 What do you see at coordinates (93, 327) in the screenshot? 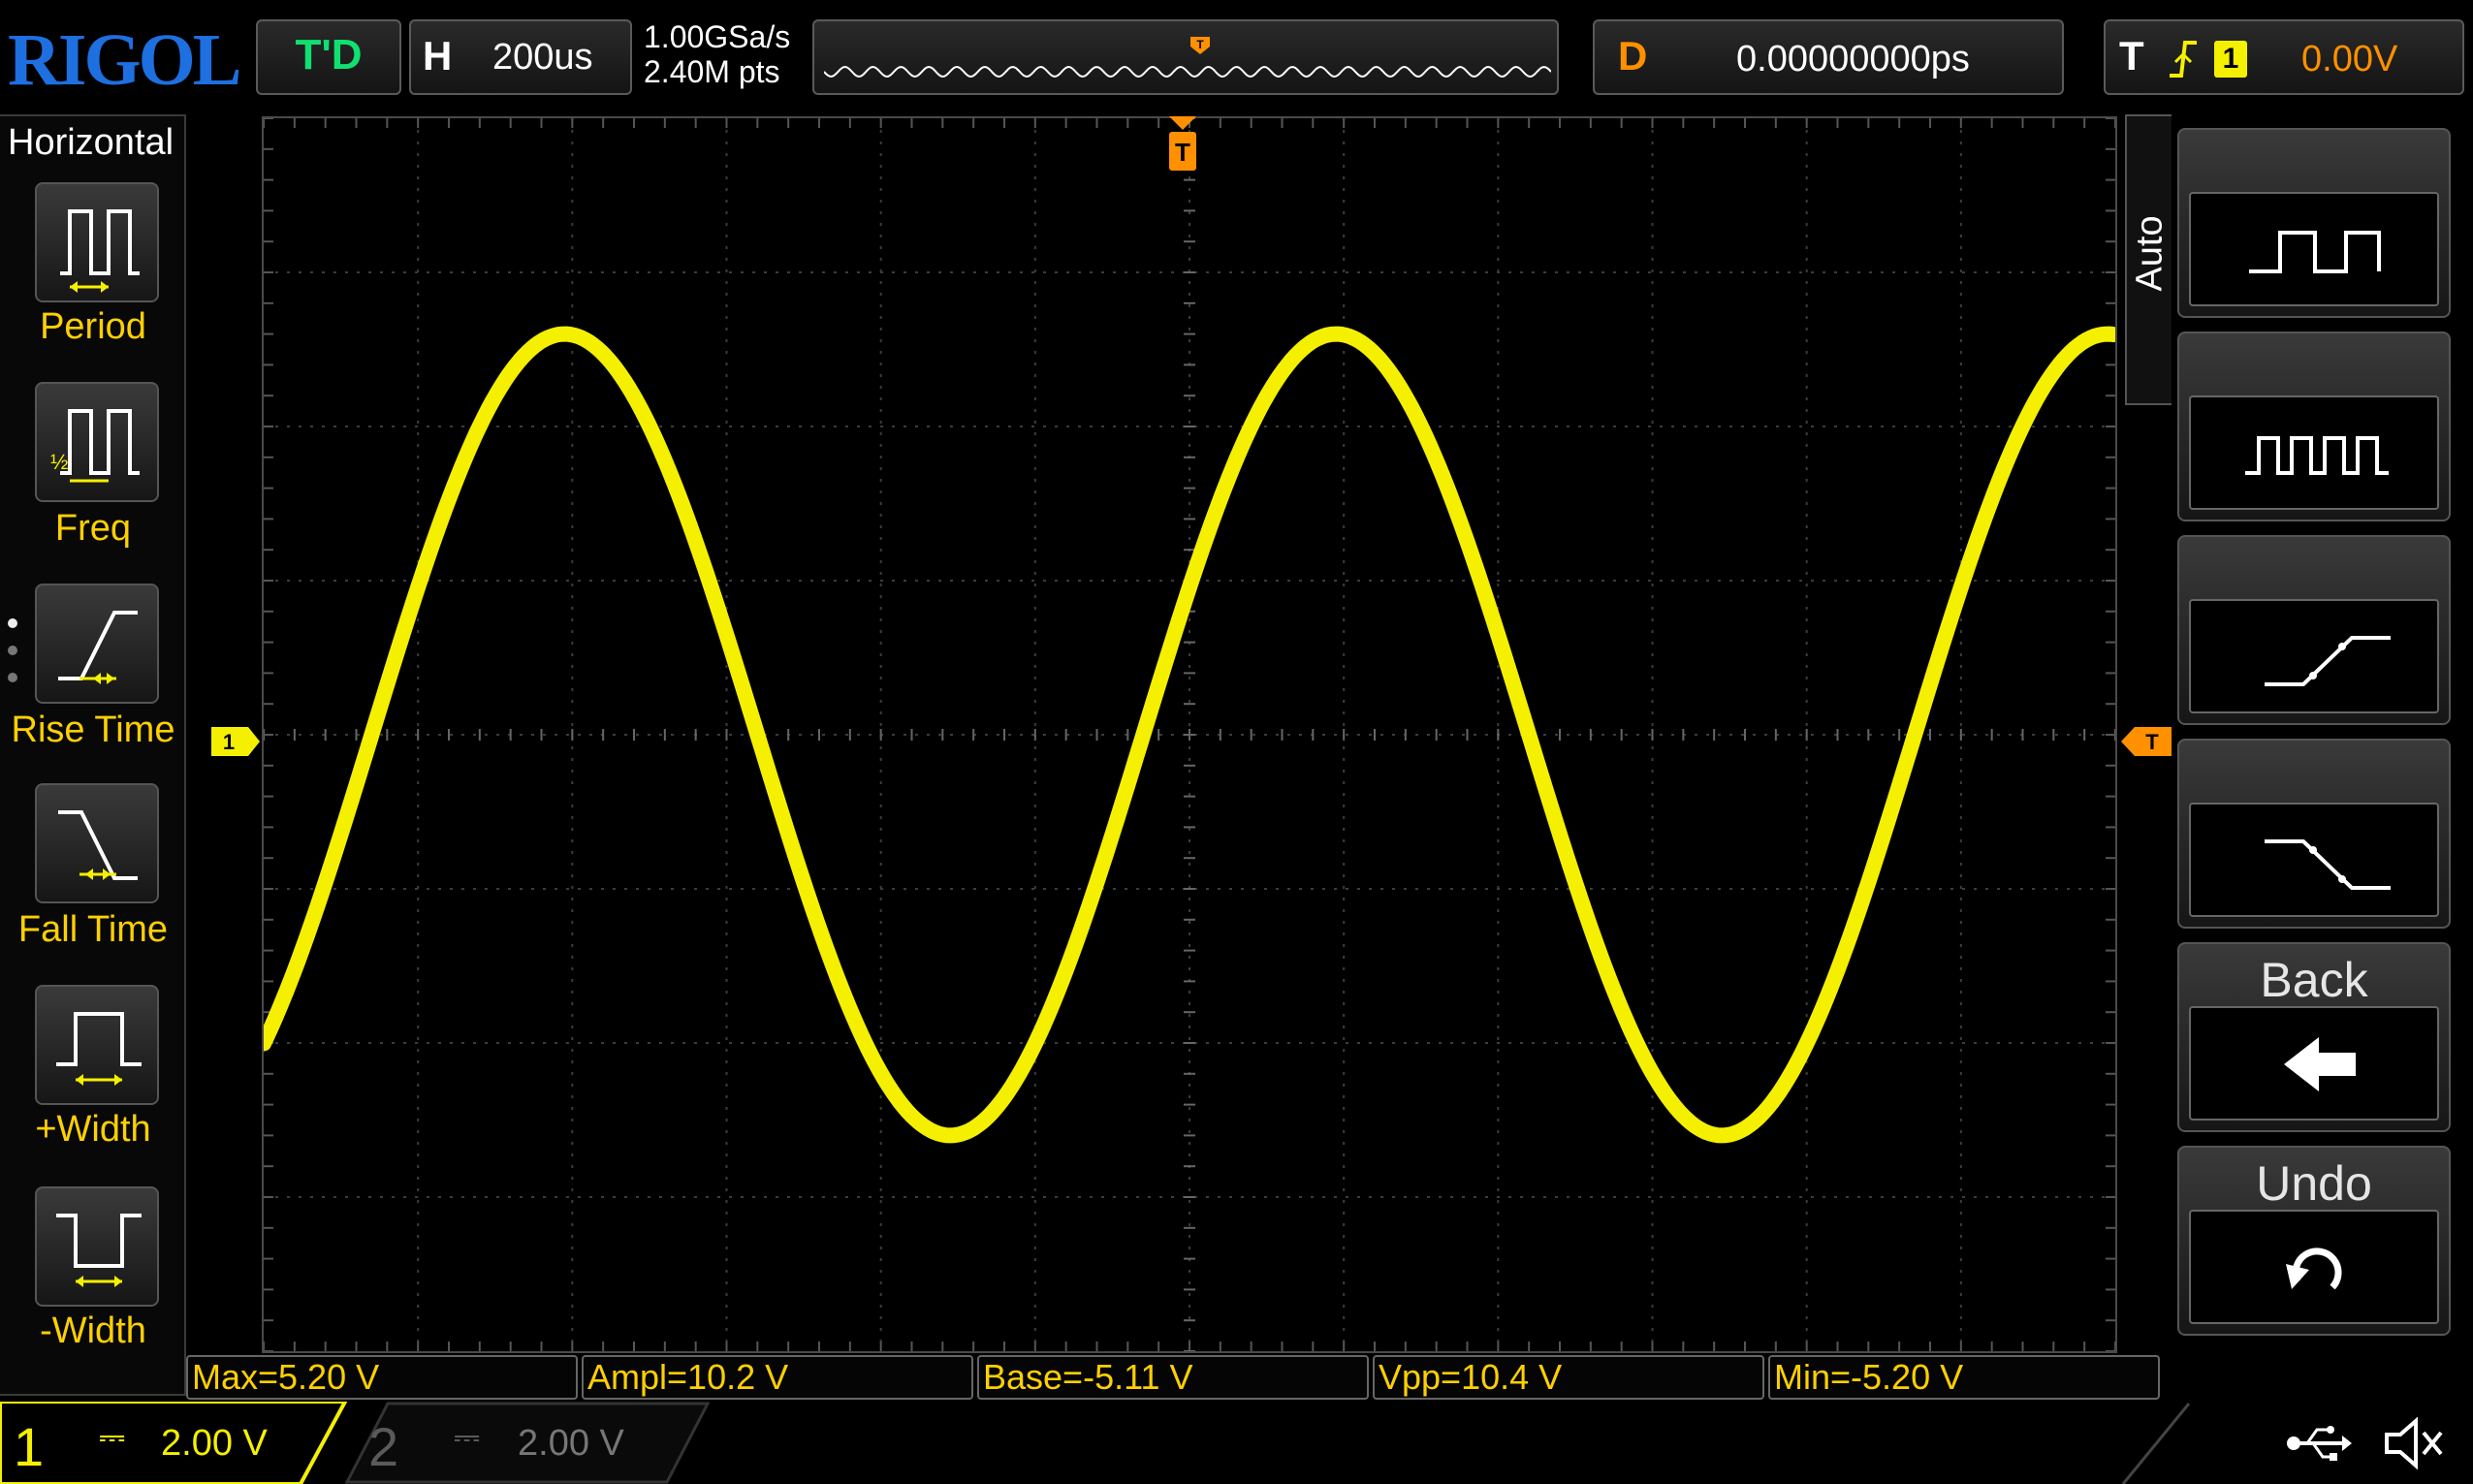
I see `period-label: Period` at bounding box center [93, 327].